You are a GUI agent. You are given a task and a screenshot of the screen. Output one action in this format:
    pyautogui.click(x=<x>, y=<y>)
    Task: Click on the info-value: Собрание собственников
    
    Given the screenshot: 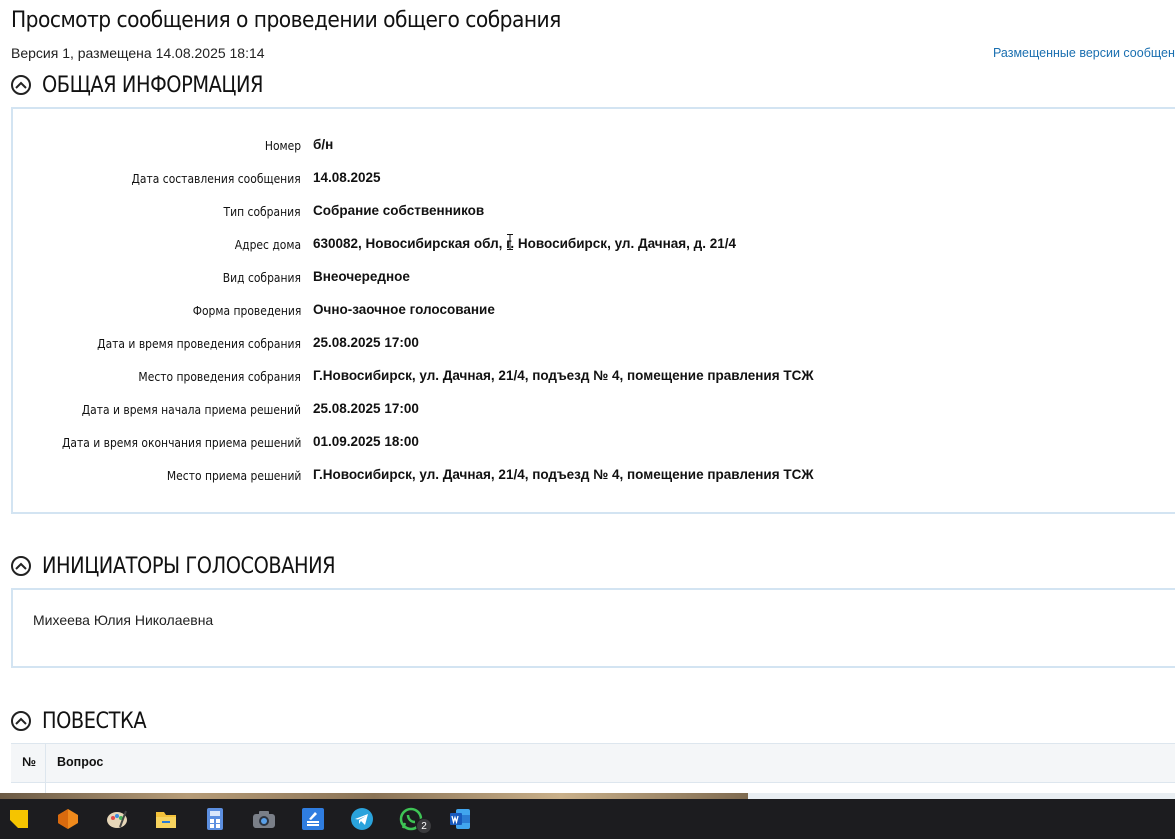 What is the action you would take?
    pyautogui.click(x=399, y=210)
    